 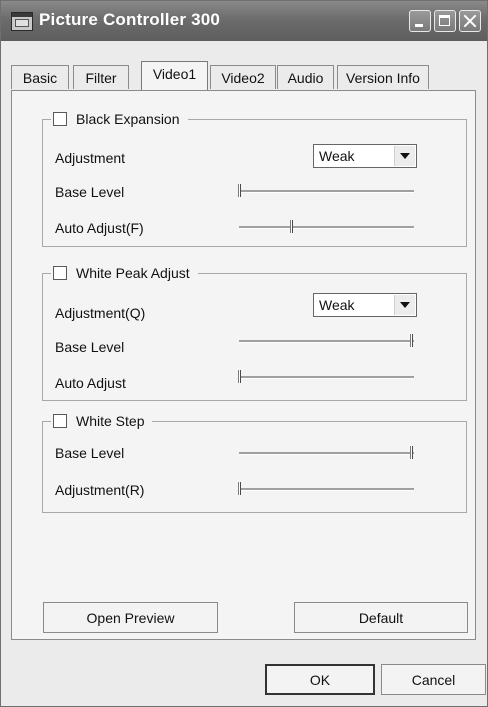 I want to click on white-peak-adjust-header: White Peak Adjust, so click(x=124, y=273).